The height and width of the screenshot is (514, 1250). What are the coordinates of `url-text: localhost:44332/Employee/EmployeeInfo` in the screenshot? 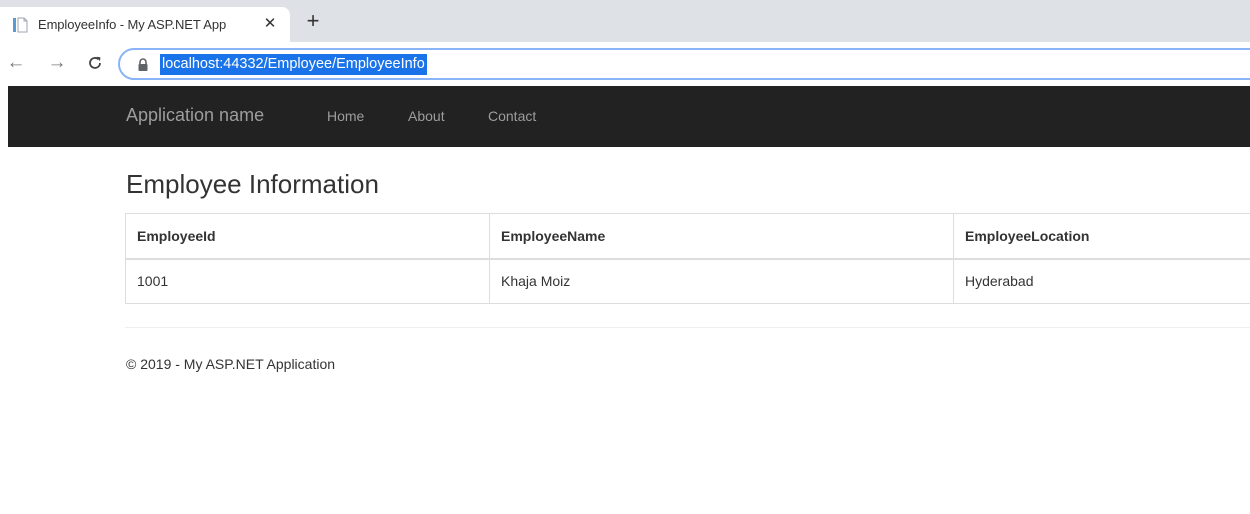 It's located at (293, 64).